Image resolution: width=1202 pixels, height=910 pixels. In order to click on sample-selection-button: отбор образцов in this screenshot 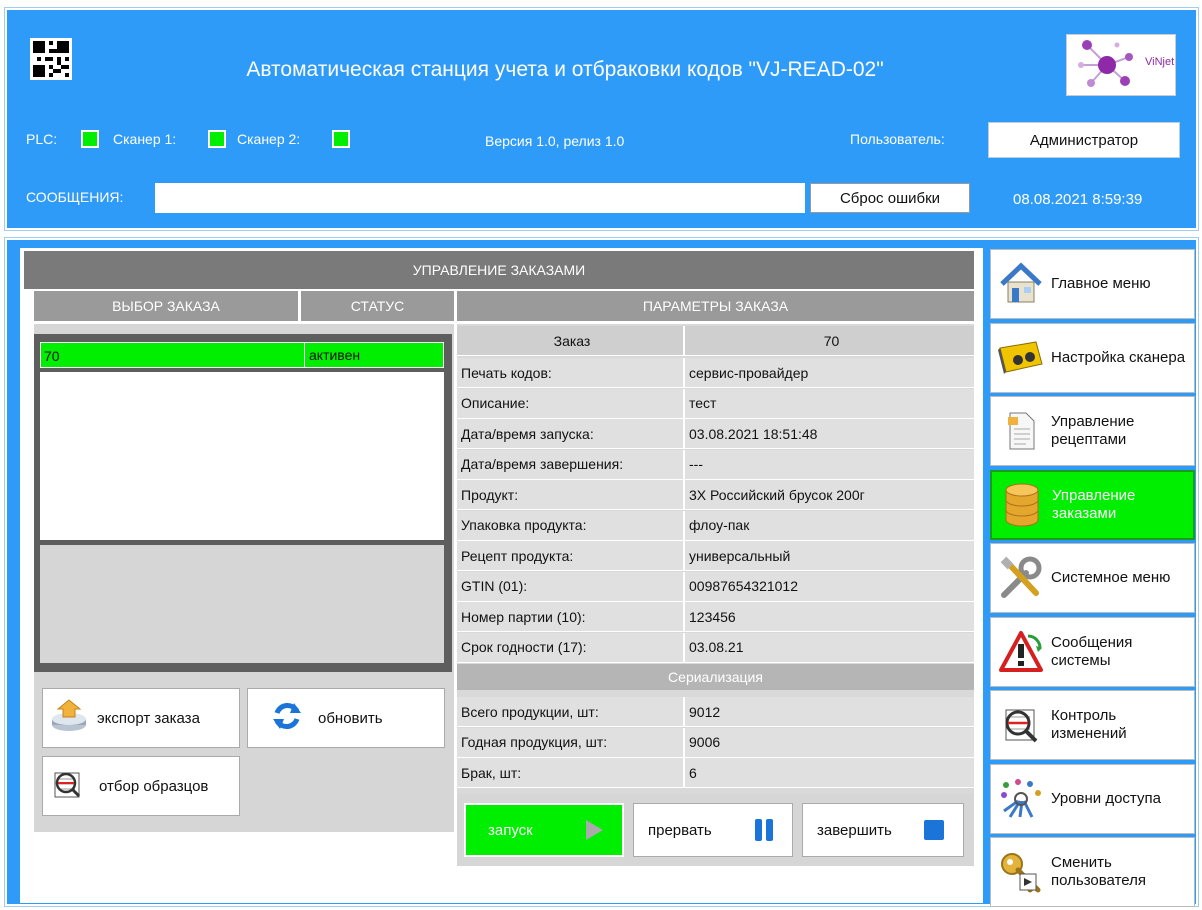, I will do `click(141, 786)`.